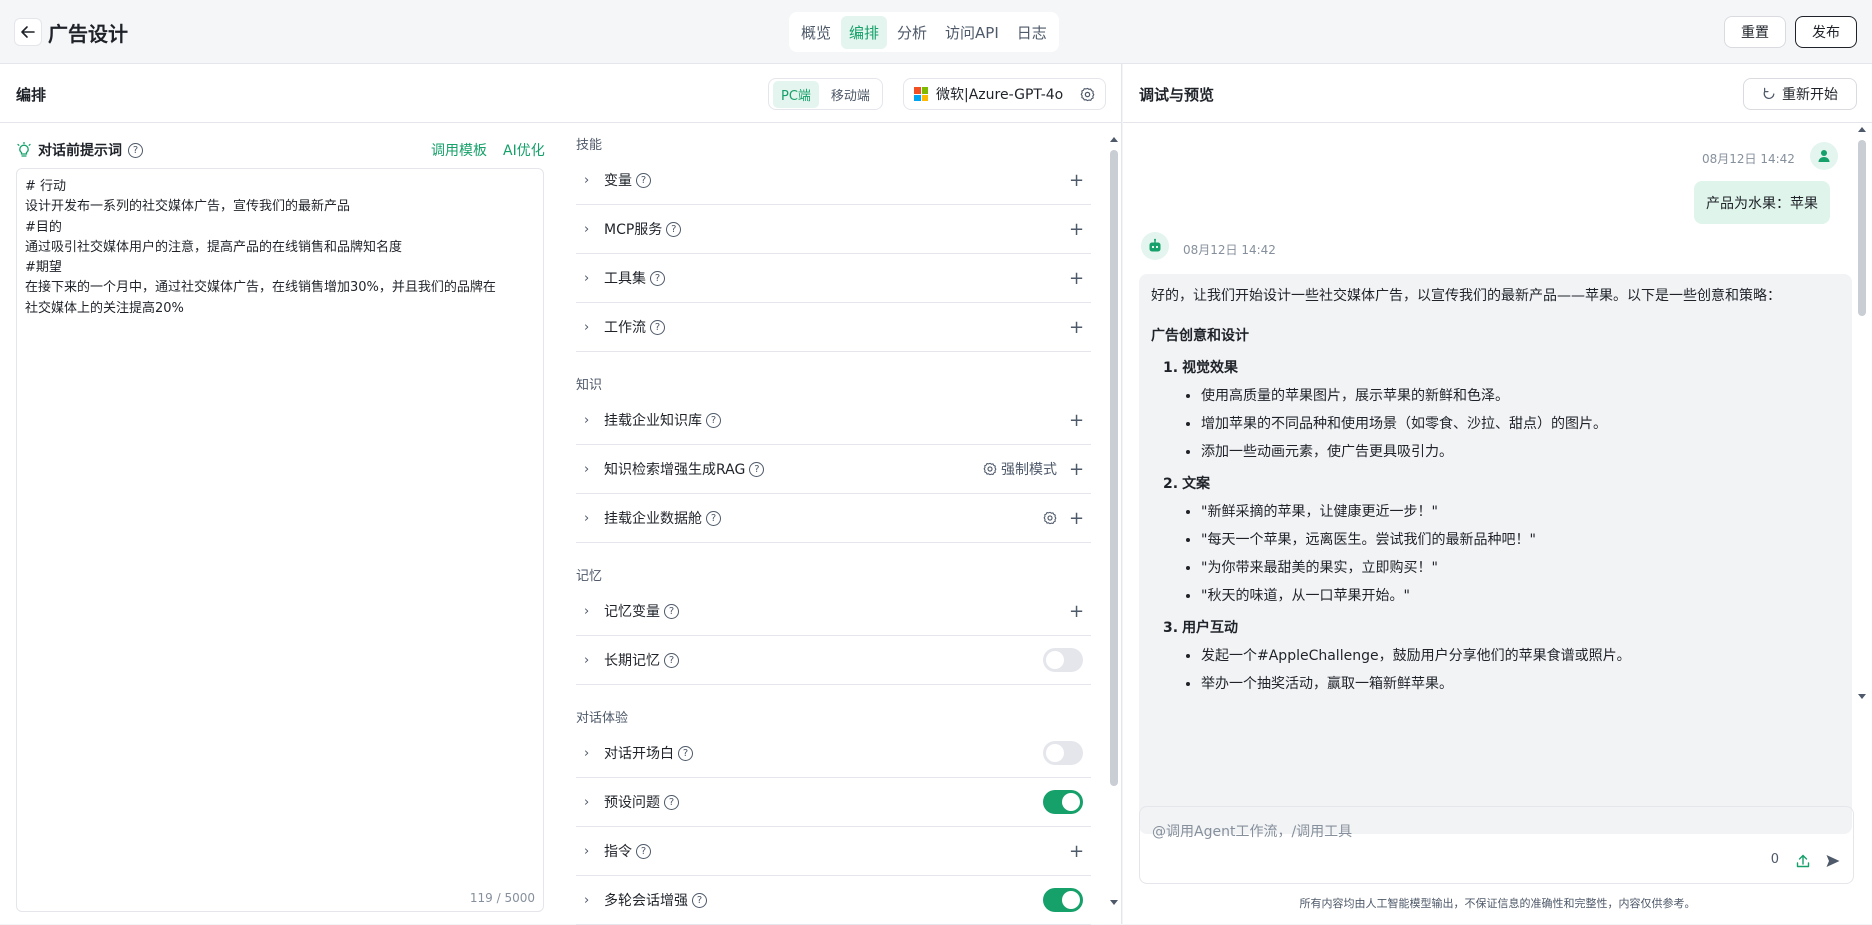 The image size is (1872, 925). Describe the element at coordinates (912, 32) in the screenshot. I see `tab-analytics: 分析` at that location.